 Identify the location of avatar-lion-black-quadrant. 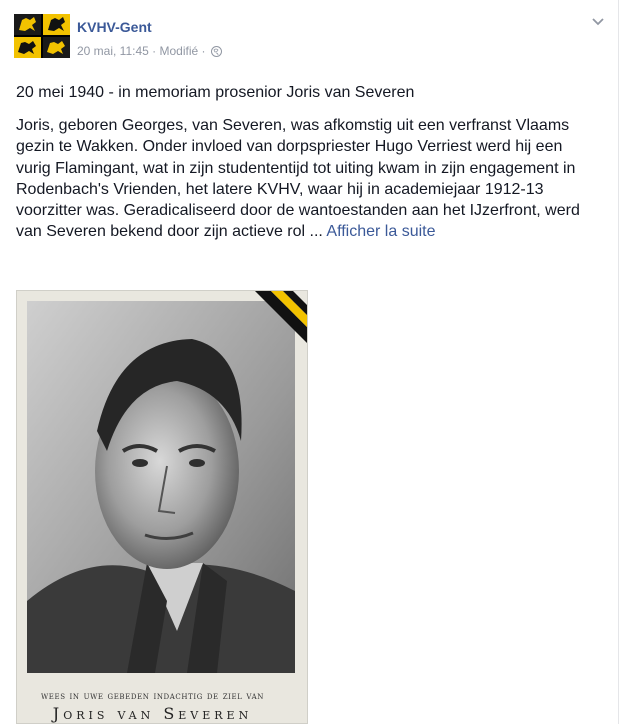
(27, 24).